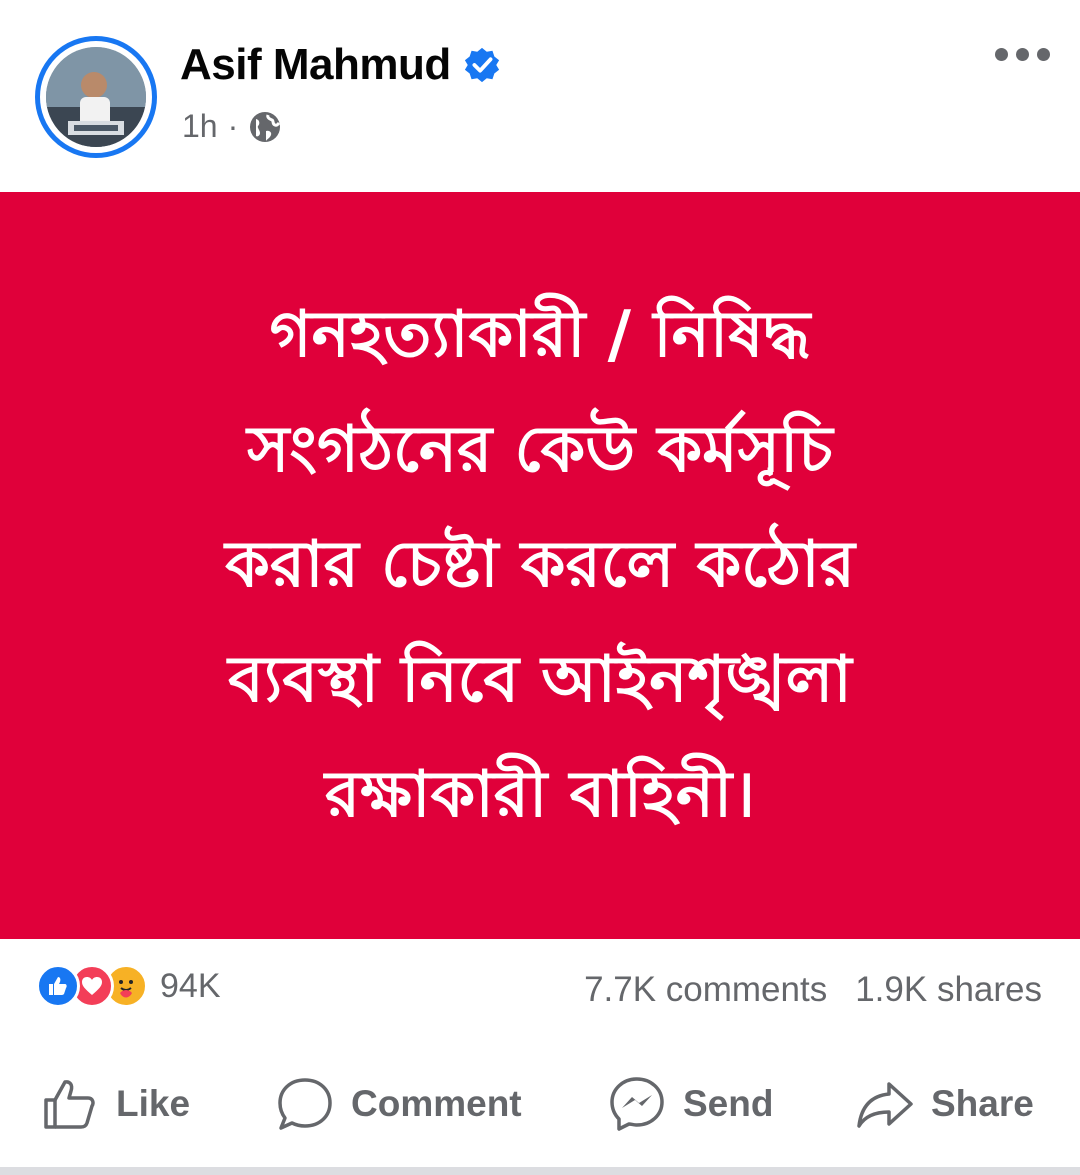 Image resolution: width=1080 pixels, height=1175 pixels. What do you see at coordinates (190, 985) in the screenshot?
I see `reaction-count: 94K` at bounding box center [190, 985].